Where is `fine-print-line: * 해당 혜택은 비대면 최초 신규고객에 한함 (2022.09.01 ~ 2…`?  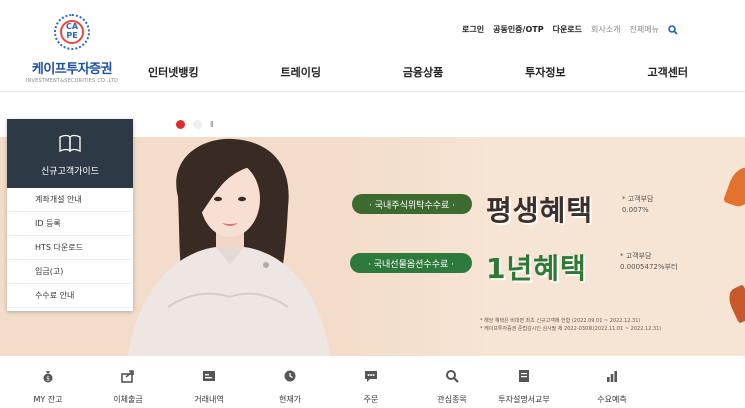
fine-print-line: * 해당 혜택은 비대면 최초 신규고객에 한함 (2022.09.01 ~ 2… is located at coordinates (560, 321).